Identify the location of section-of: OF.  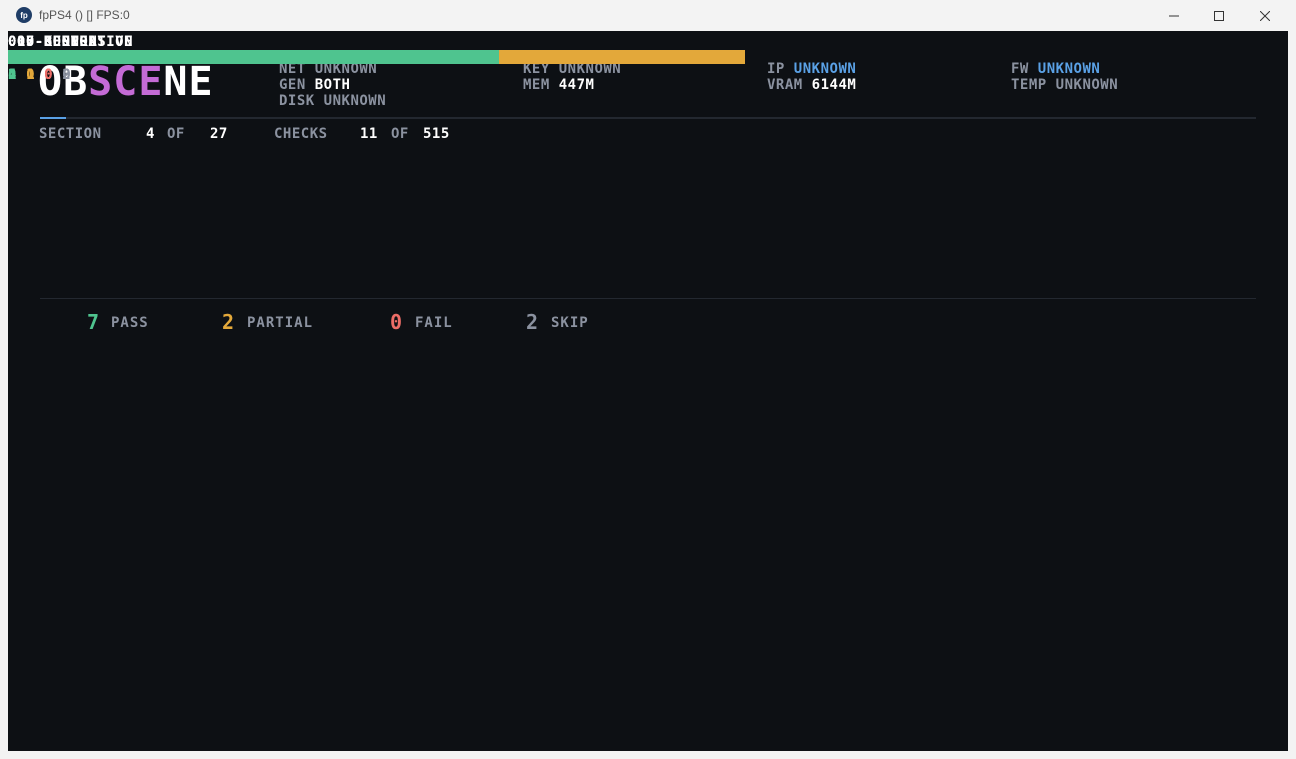
(176, 134).